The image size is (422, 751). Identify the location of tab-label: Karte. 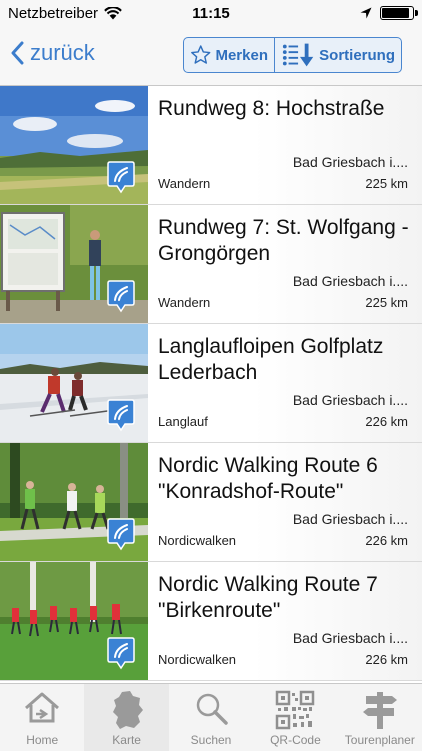
(126, 740).